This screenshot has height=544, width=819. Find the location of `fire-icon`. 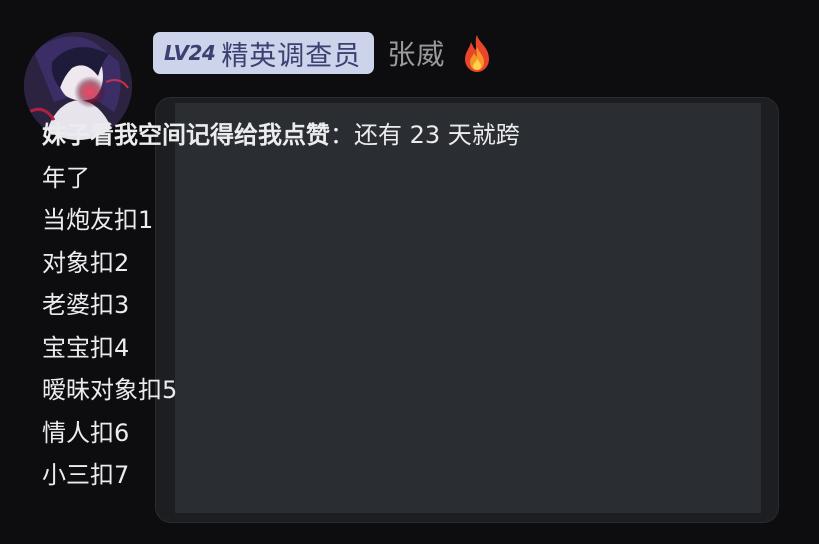

fire-icon is located at coordinates (477, 53).